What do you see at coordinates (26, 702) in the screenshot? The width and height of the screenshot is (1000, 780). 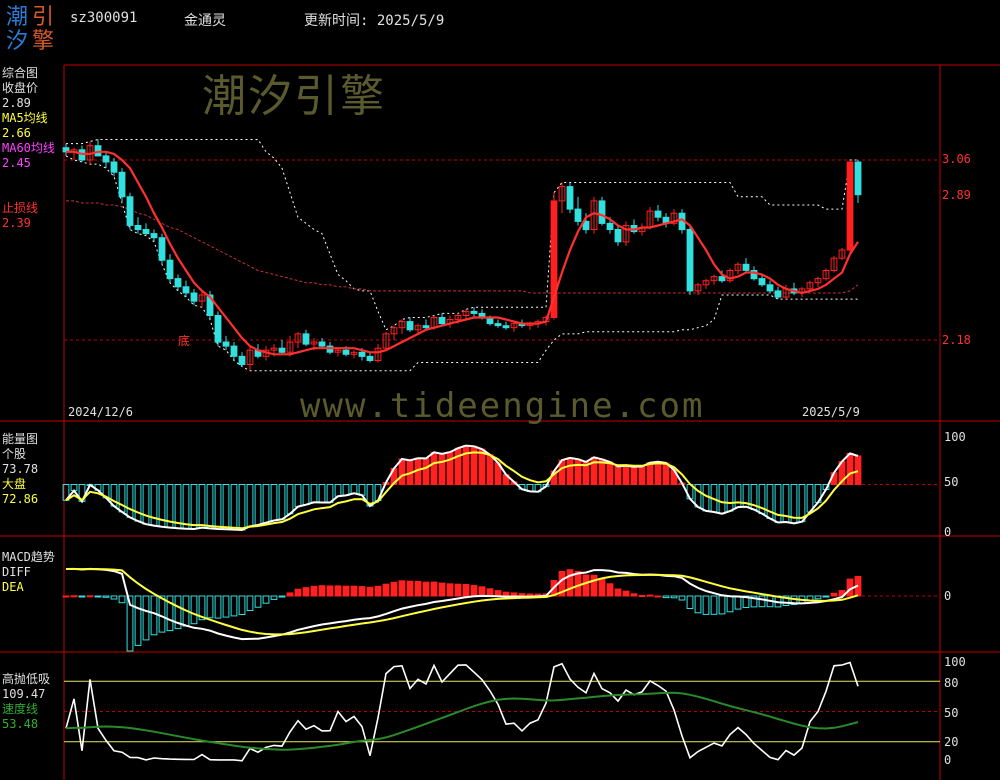 I see `tide-legend: 高抛低吸 109.47 速度线 53.48` at bounding box center [26, 702].